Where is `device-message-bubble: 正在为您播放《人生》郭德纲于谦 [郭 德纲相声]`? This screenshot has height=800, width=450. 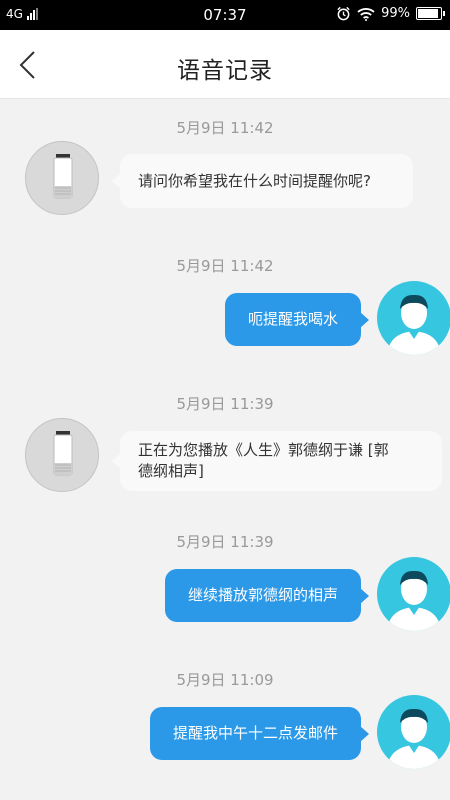
device-message-bubble: 正在为您播放《人生》郭德纲于谦 [郭 德纲相声] is located at coordinates (277, 461).